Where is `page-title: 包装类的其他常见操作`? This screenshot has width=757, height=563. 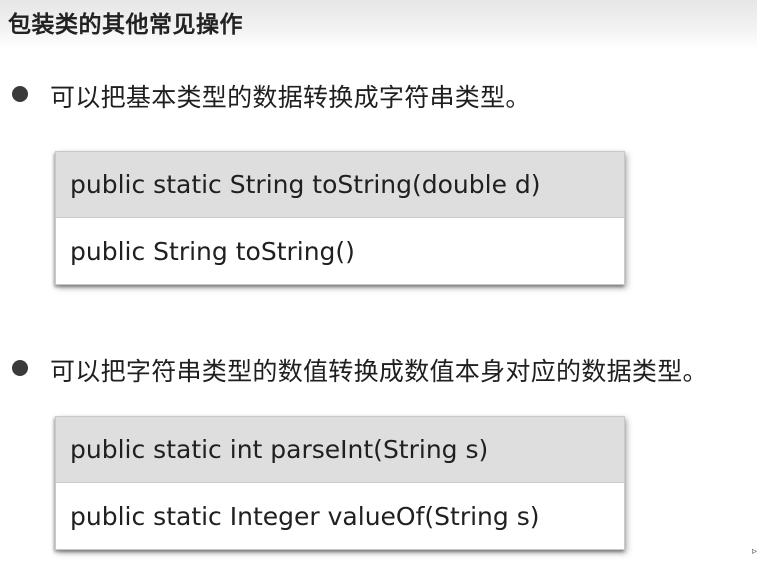
page-title: 包装类的其他常见操作 is located at coordinates (125, 25).